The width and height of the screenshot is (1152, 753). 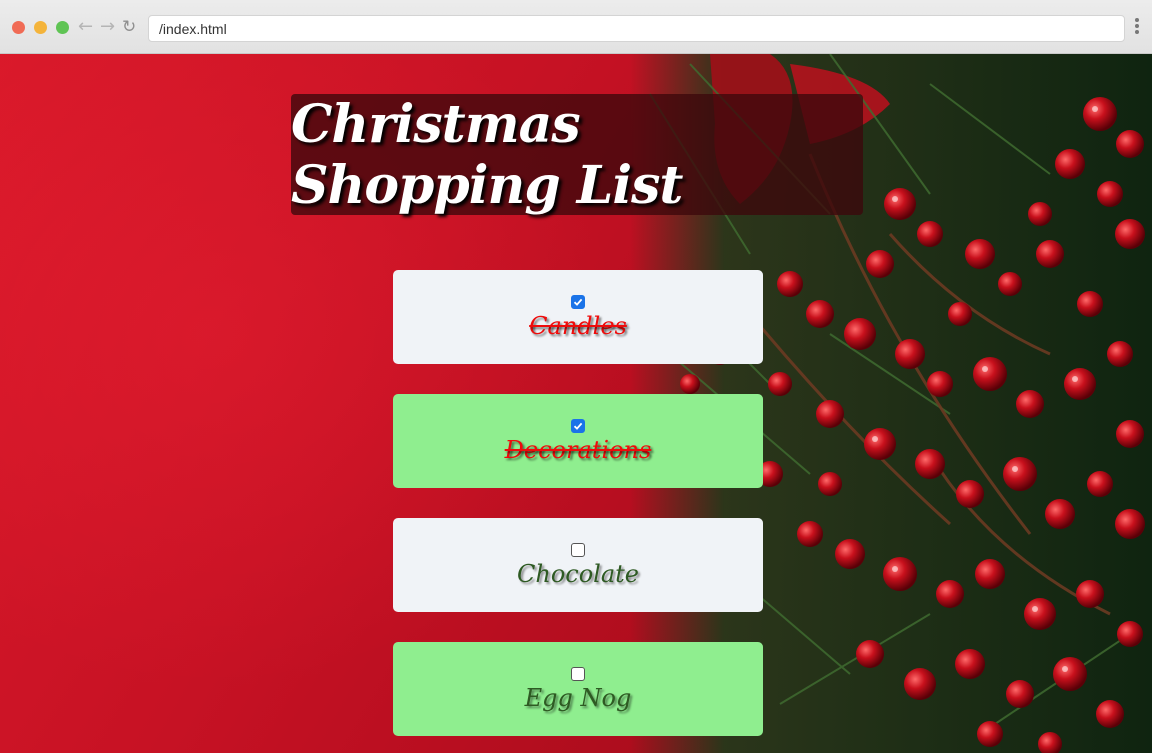 What do you see at coordinates (85, 27) in the screenshot?
I see `back-arrow-icon: ←` at bounding box center [85, 27].